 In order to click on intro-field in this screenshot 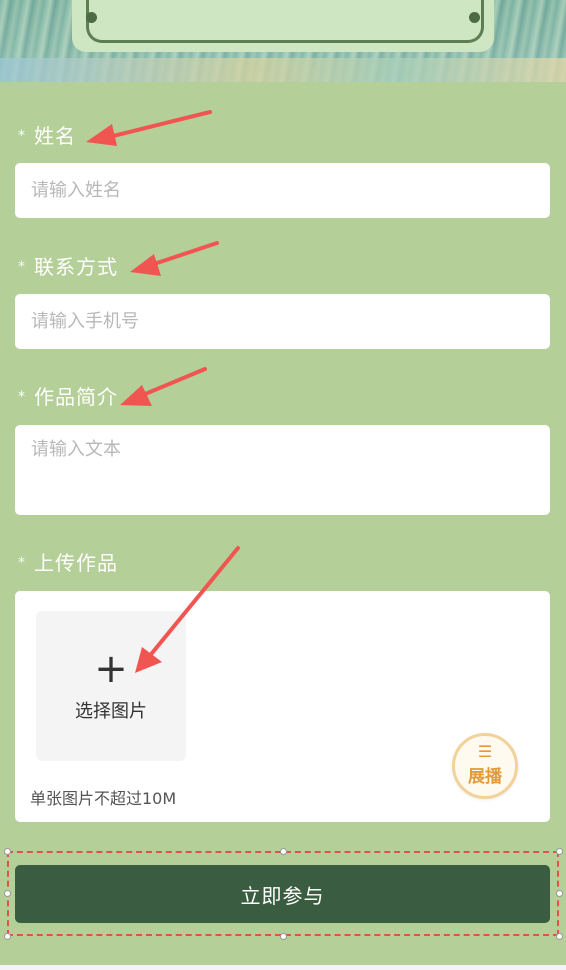, I will do `click(282, 470)`.